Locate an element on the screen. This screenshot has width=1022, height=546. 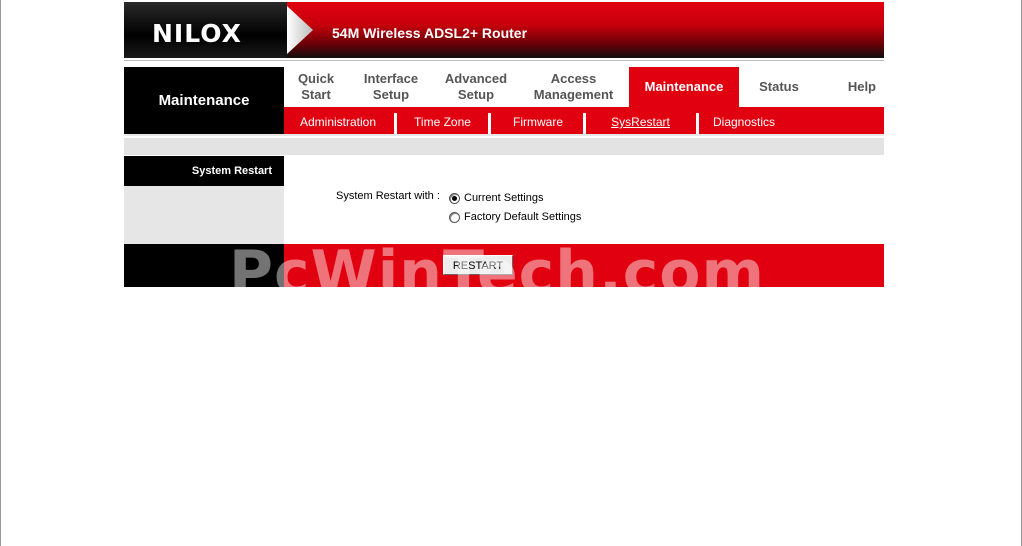
tab-label: Interface Setup is located at coordinates (391, 86).